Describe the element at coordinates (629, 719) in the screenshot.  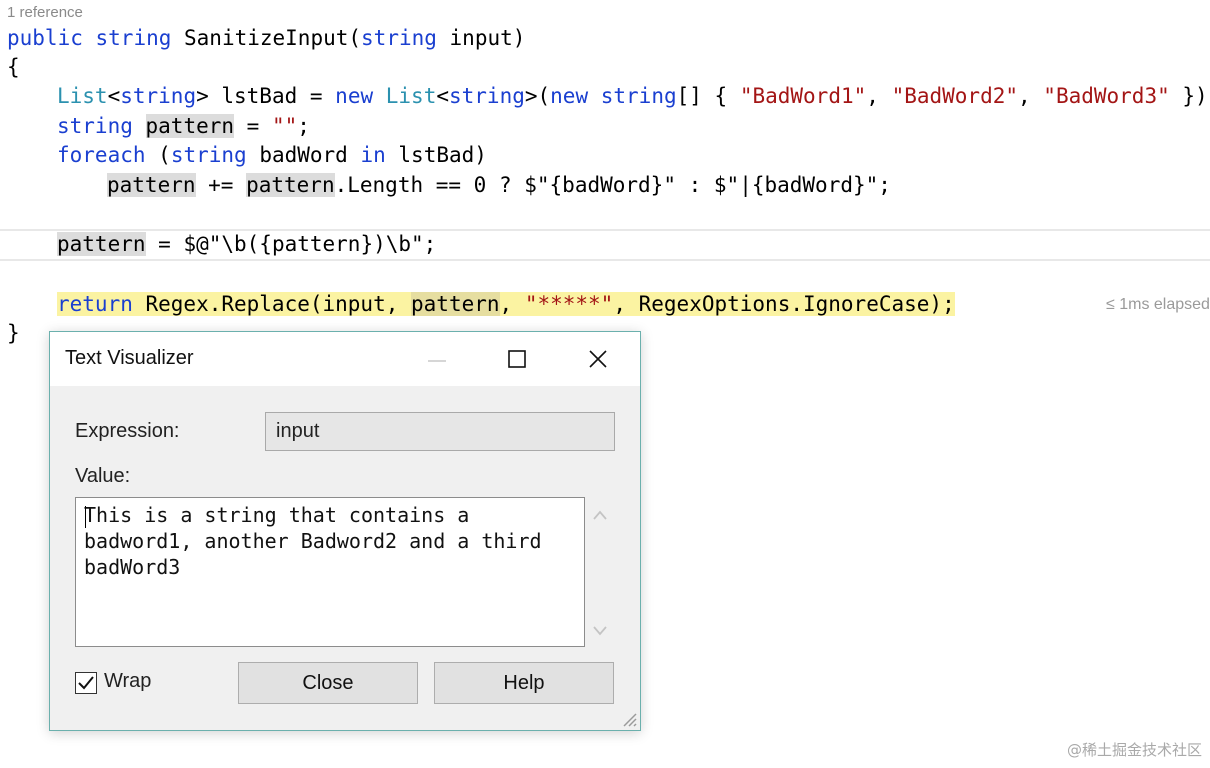
I see `resize-grip-icon` at that location.